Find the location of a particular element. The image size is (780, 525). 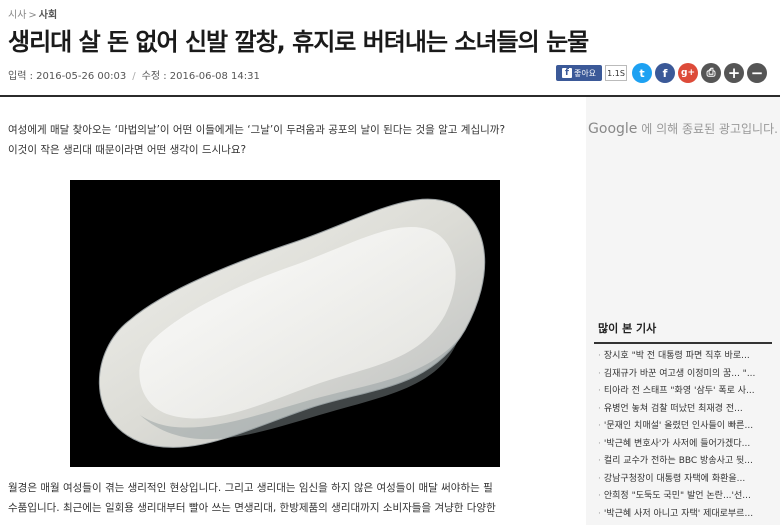

popular-title-underline is located at coordinates (683, 343).